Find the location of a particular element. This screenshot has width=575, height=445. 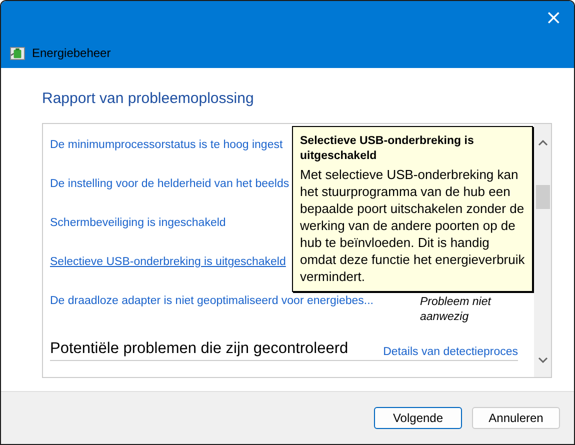

report-heading: Rapport van probleemoplossing is located at coordinates (148, 98).